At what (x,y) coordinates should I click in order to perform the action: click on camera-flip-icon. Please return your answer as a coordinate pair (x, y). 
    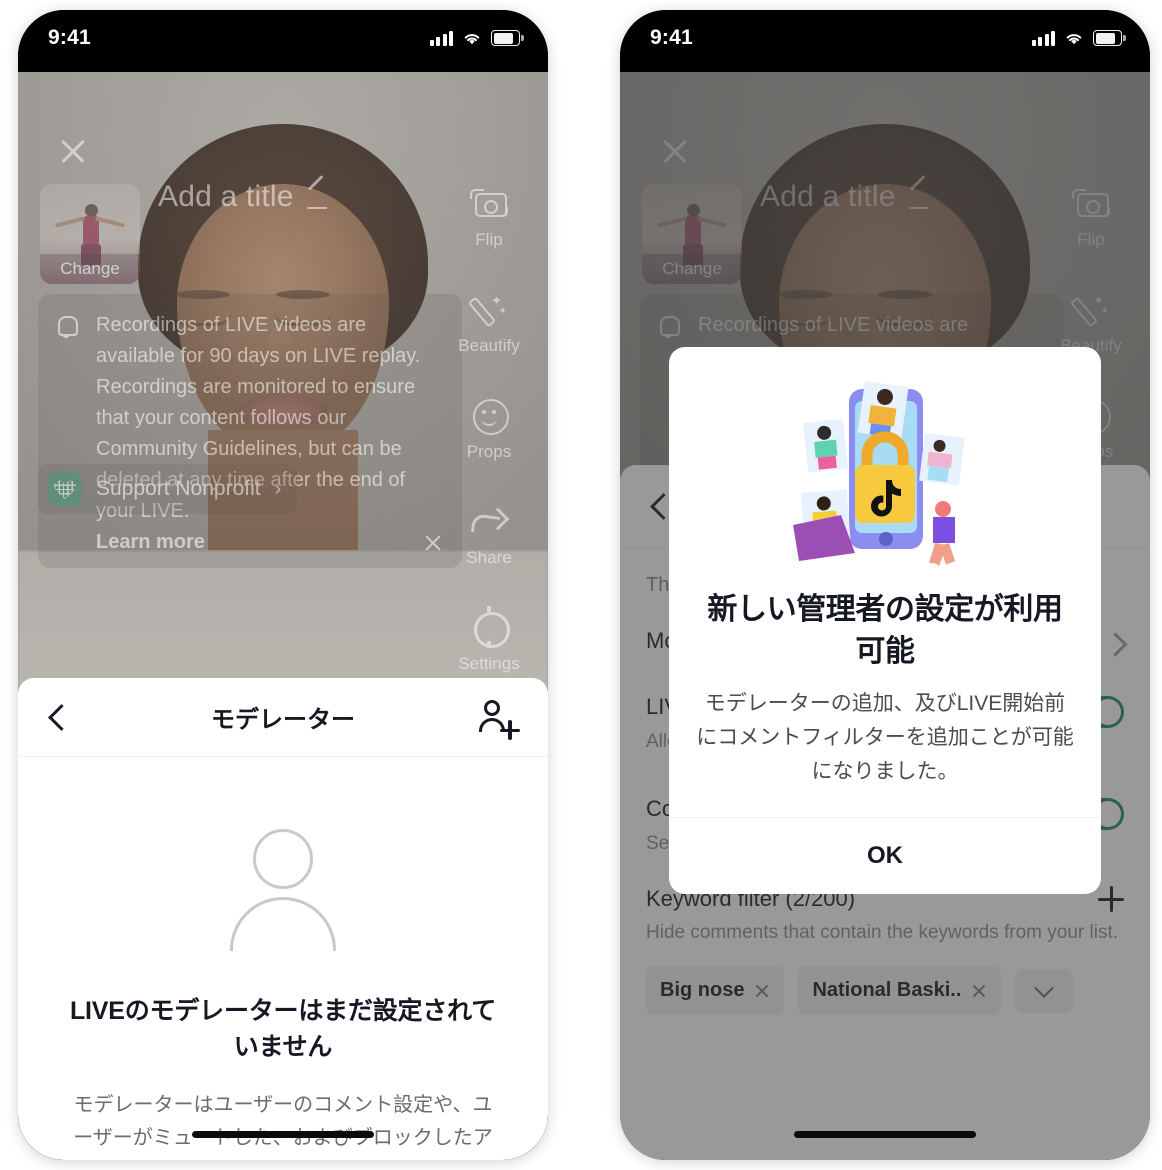
    Looking at the image, I should click on (489, 203).